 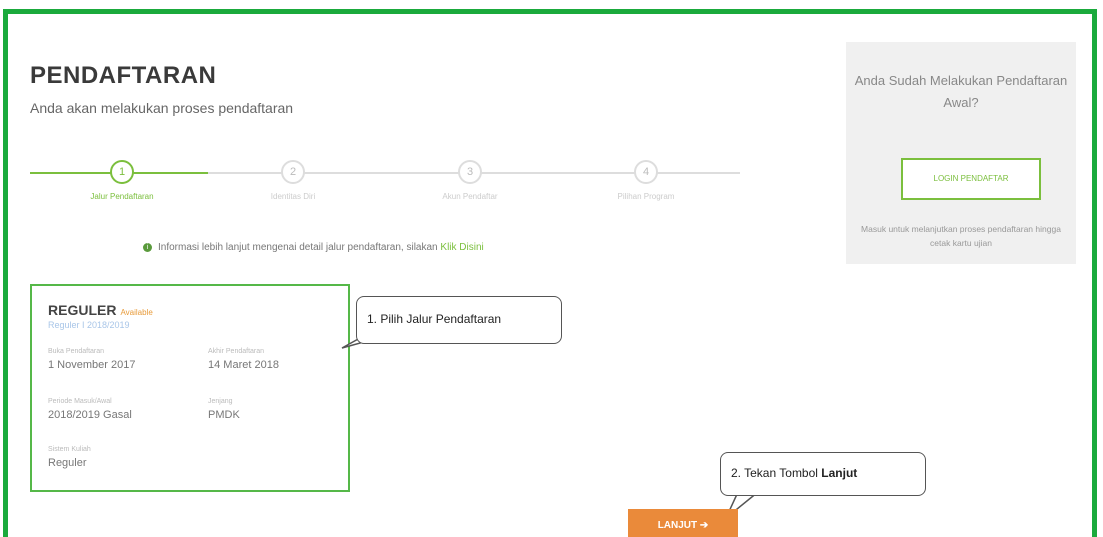 I want to click on login-question: Anda Sudah Melakukan Pendaftaran Awal?, so click(x=961, y=91).